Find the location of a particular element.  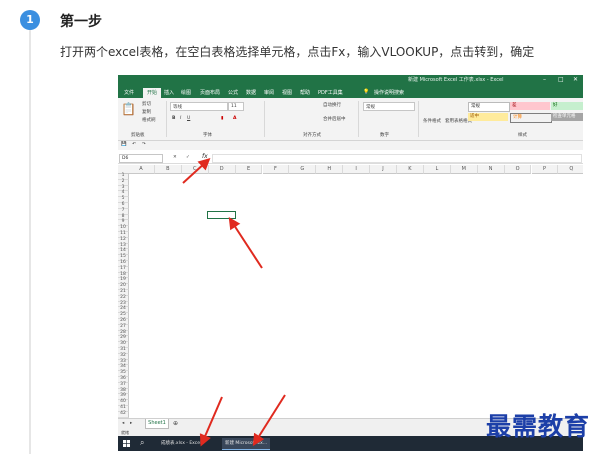

font-size-value: 11 is located at coordinates (234, 106).